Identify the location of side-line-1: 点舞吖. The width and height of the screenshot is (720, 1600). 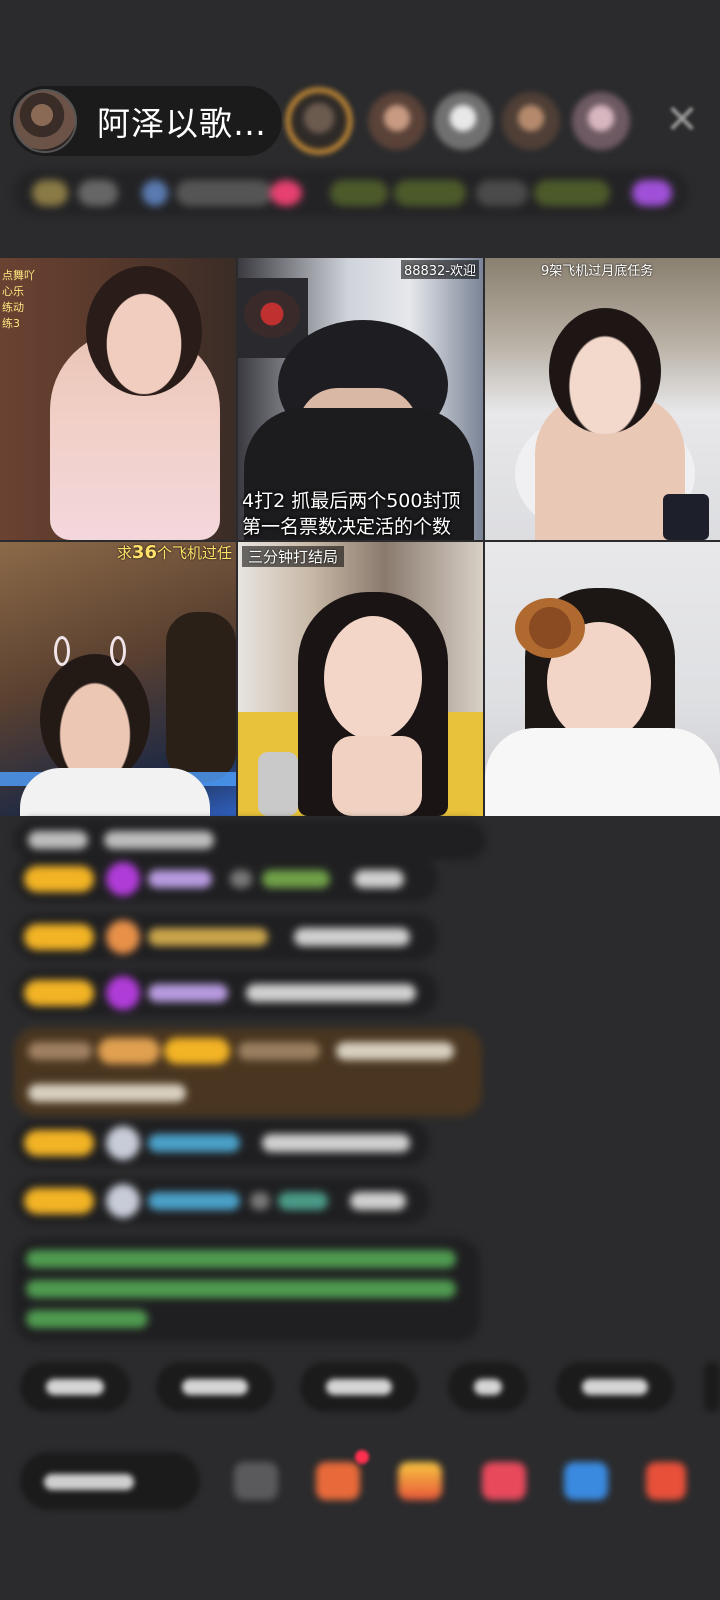
(18, 275).